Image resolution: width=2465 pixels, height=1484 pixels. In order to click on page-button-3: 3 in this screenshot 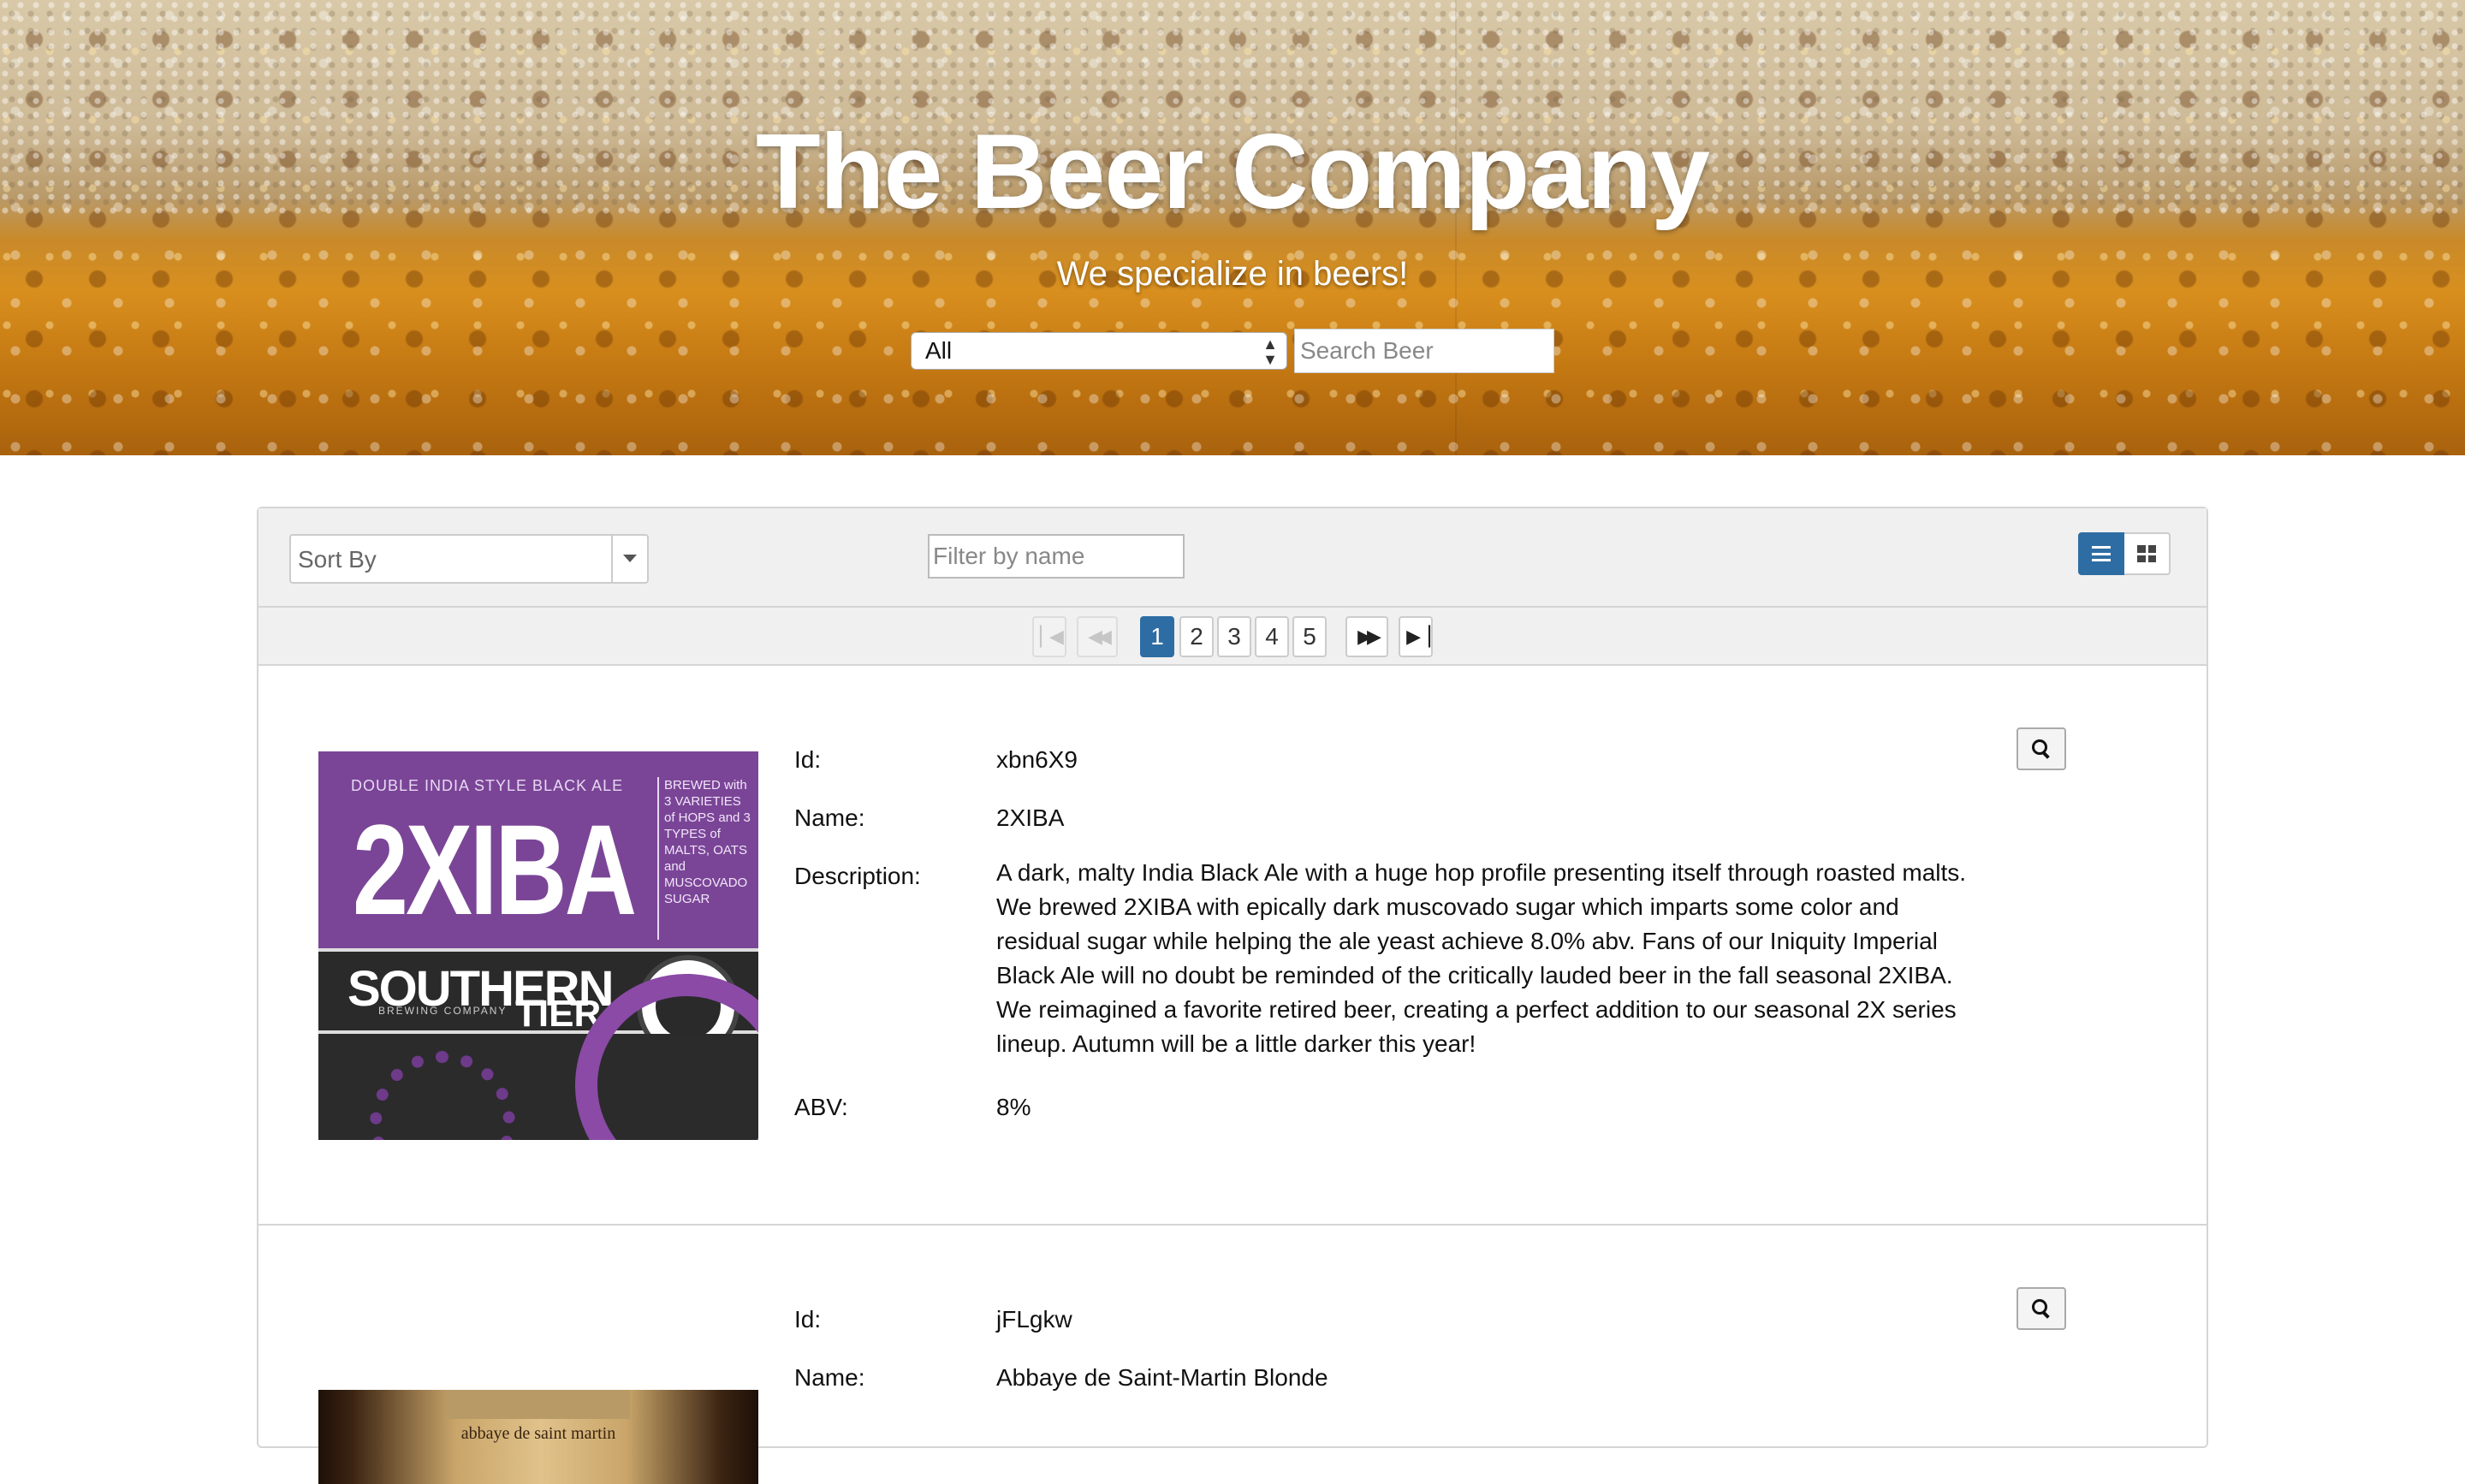, I will do `click(1234, 637)`.